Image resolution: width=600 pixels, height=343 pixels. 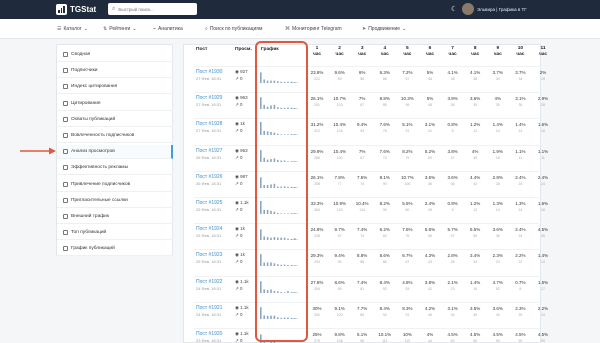 What do you see at coordinates (407, 308) in the screenshot?
I see `hour-percent: 8.3%` at bounding box center [407, 308].